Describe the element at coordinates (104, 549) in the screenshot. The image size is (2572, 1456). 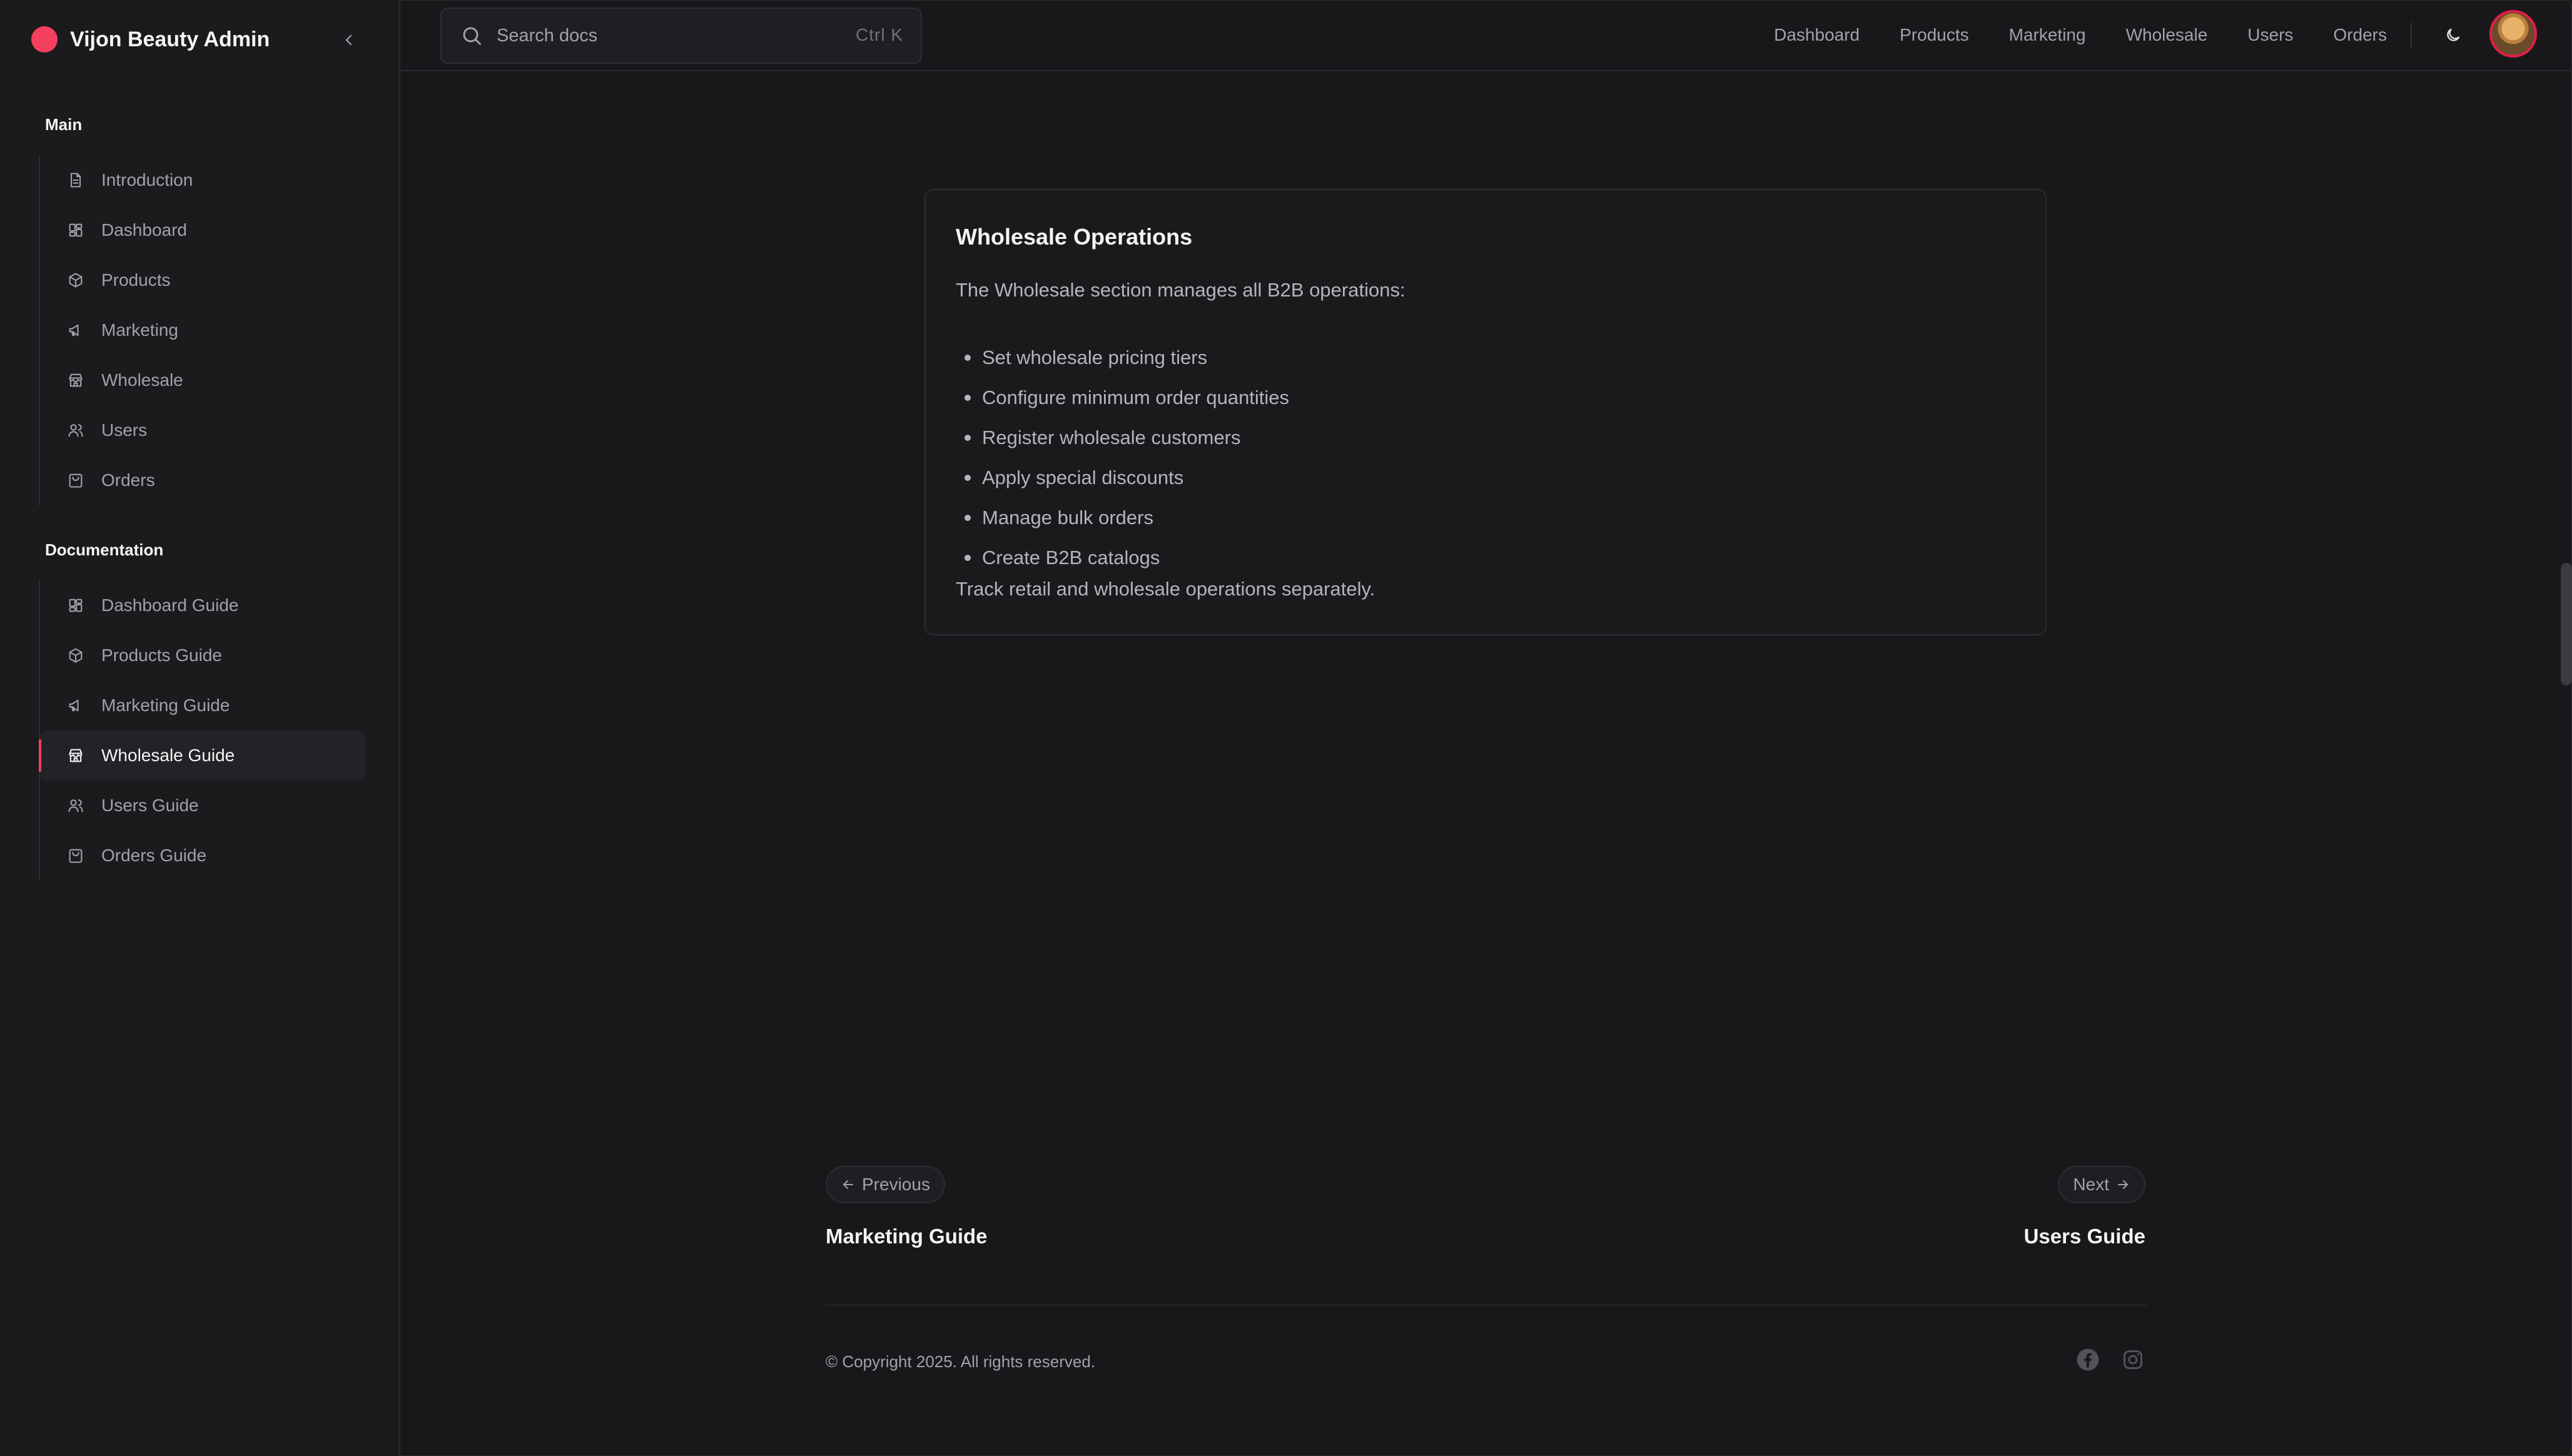
I see `section-label-documentation: Documentation` at that location.